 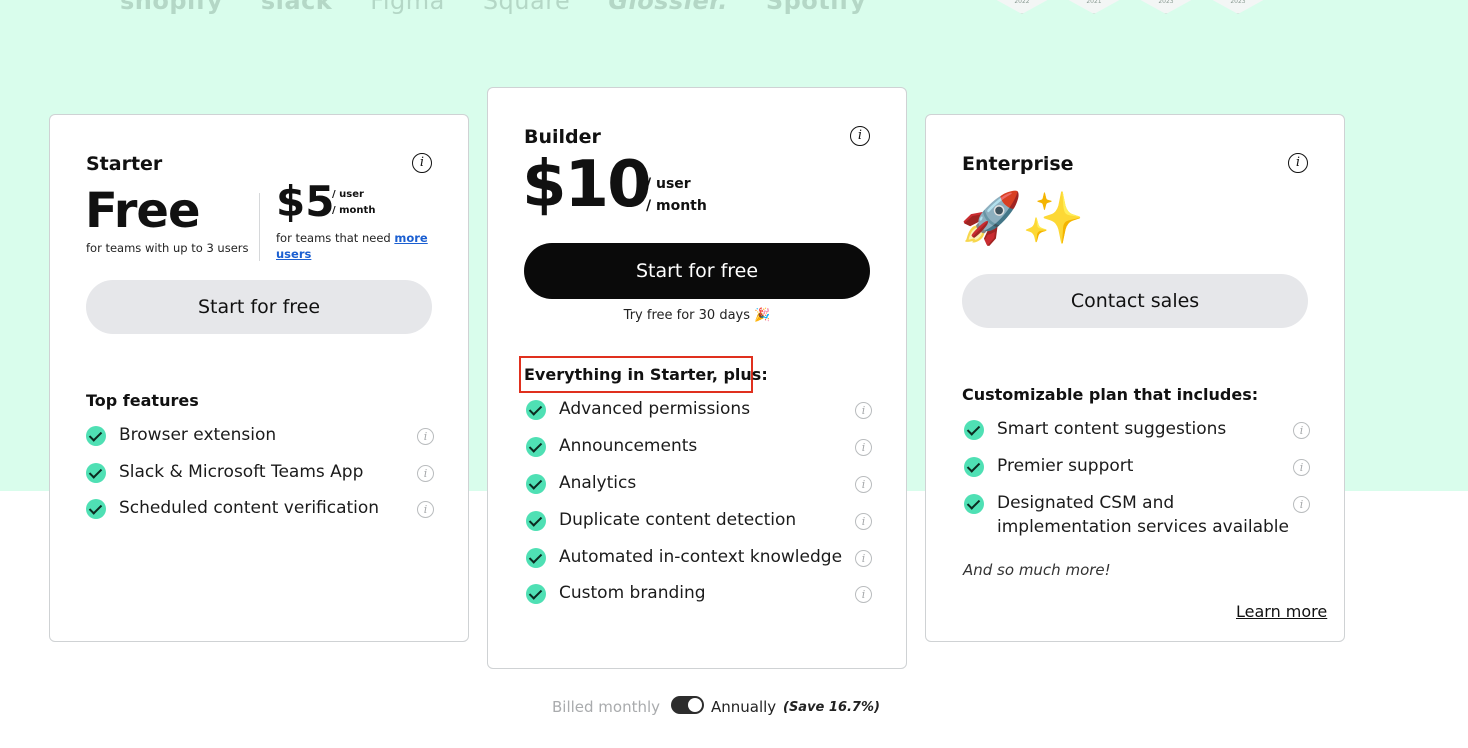 What do you see at coordinates (646, 374) in the screenshot?
I see `features-title: Everything in Starter, plus:` at bounding box center [646, 374].